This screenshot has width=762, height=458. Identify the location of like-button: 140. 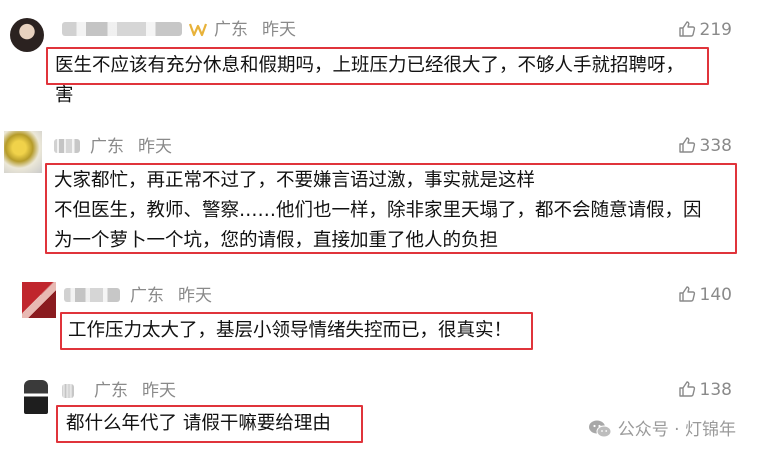
(705, 295).